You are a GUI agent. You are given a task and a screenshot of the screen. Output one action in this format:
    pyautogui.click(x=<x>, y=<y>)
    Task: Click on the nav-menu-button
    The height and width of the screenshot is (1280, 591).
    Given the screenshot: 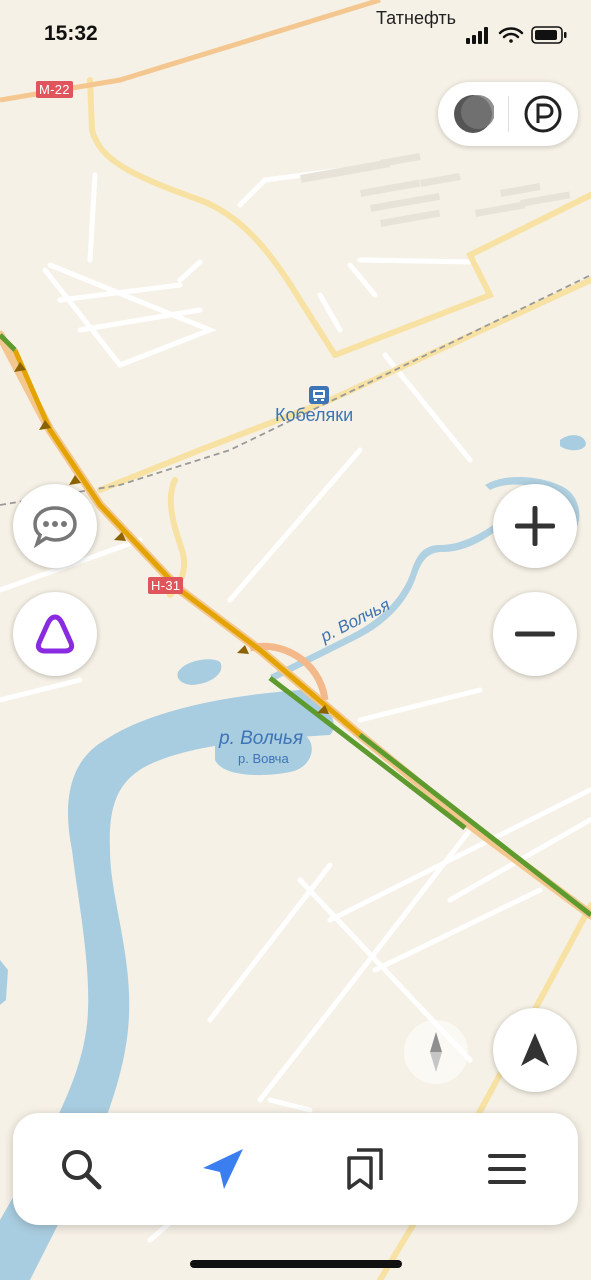 What is the action you would take?
    pyautogui.click(x=507, y=1169)
    